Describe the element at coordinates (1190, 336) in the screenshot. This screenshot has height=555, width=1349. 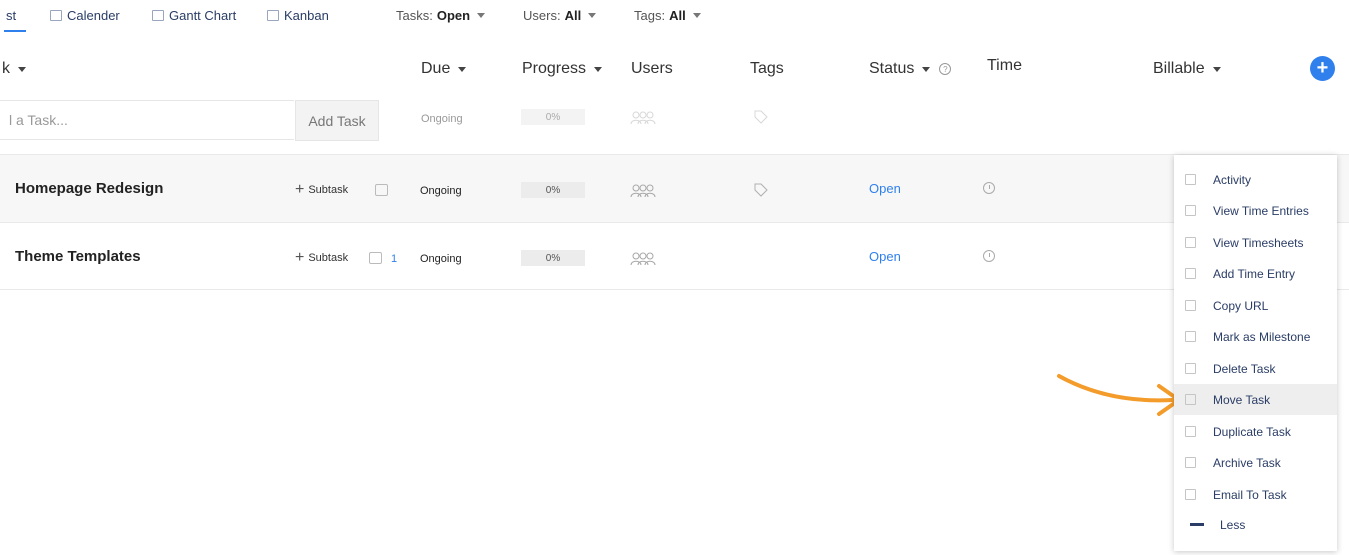
I see `milestone-icon` at that location.